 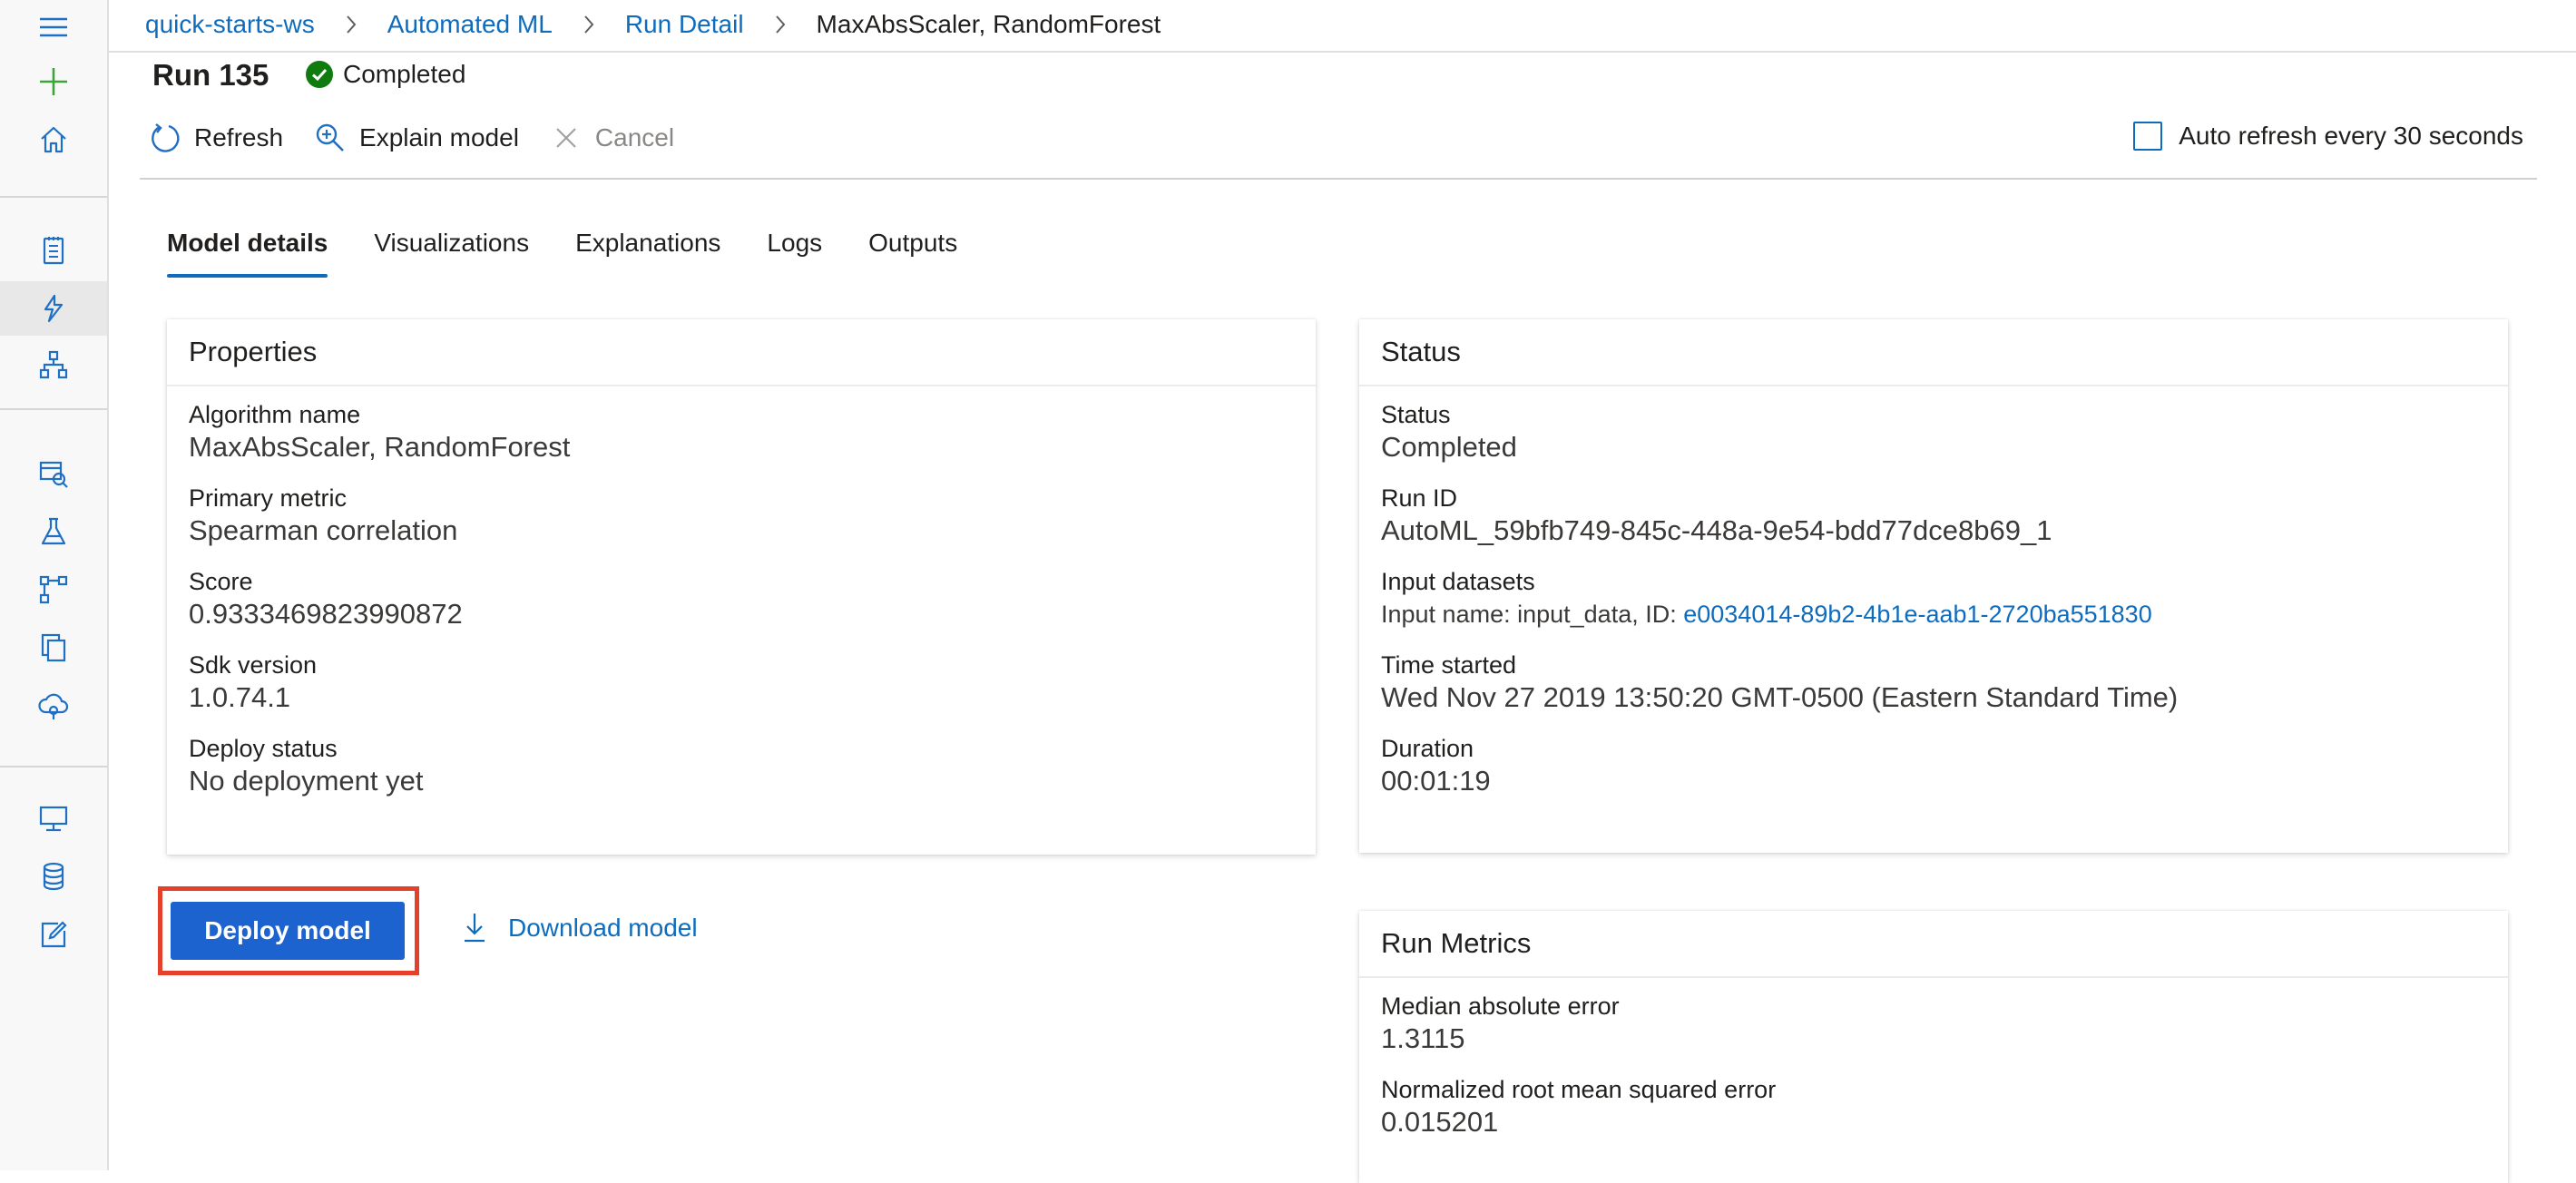 I want to click on property-label: Algorithm name, so click(x=275, y=415).